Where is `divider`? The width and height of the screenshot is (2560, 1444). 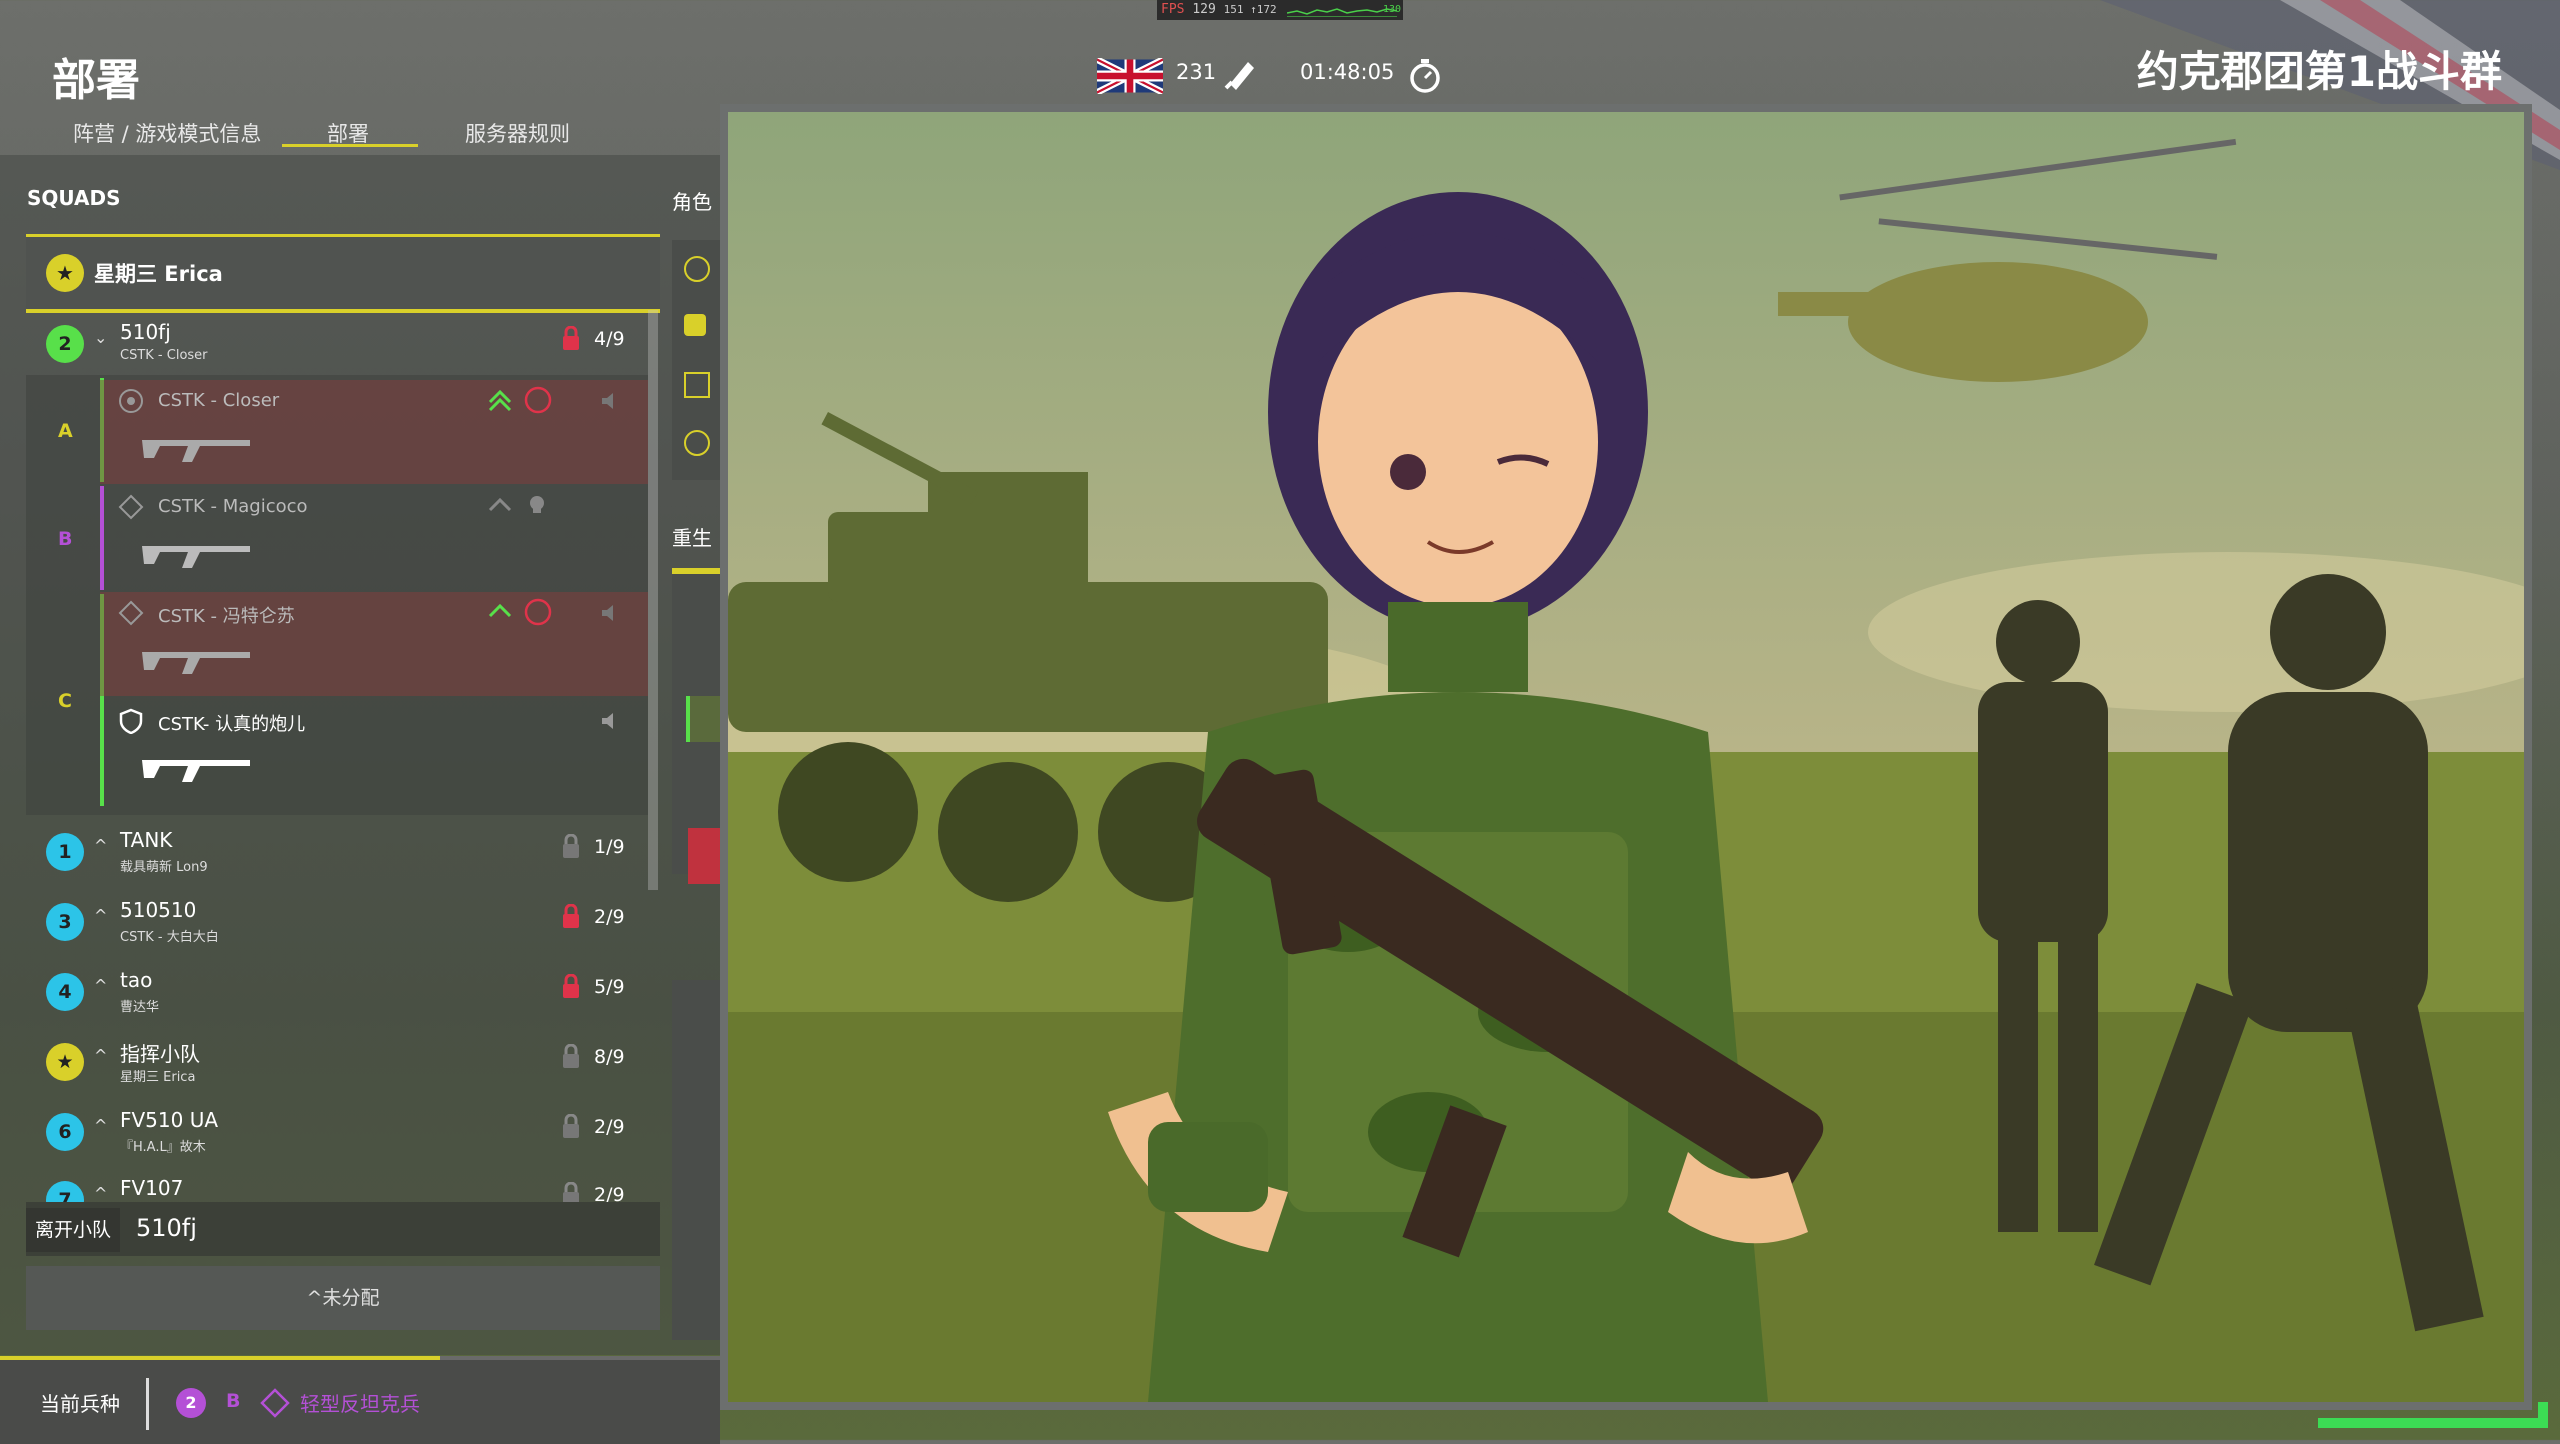 divider is located at coordinates (147, 1404).